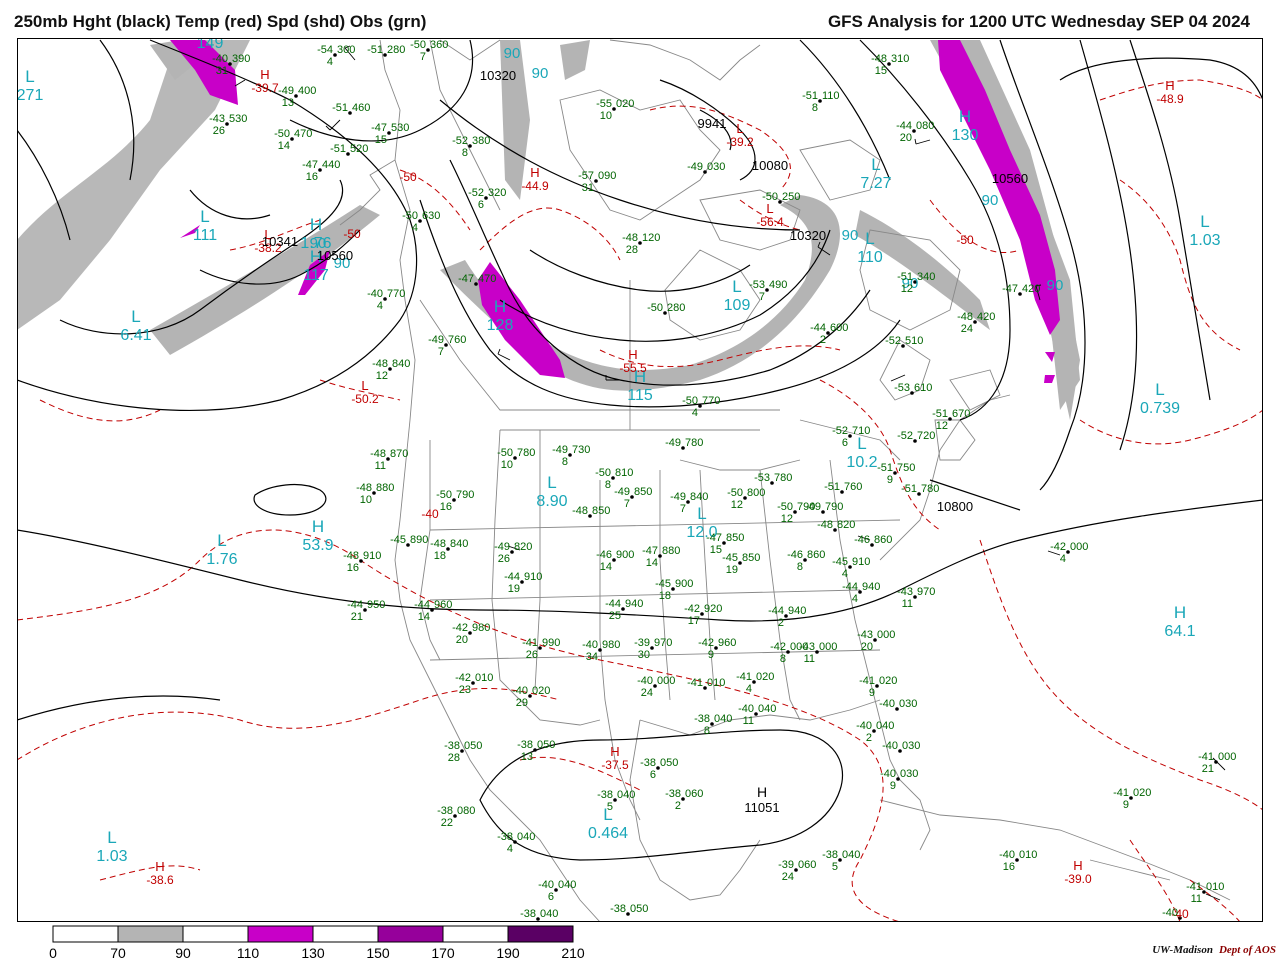 This screenshot has width=1280, height=960. I want to click on obs-speed: 9, so click(711, 655).